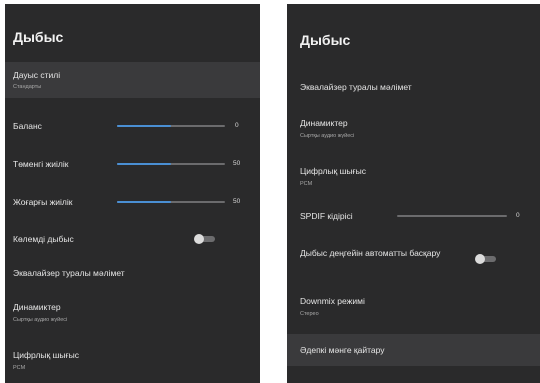 The image size is (540, 383). I want to click on treble-slider, so click(171, 202).